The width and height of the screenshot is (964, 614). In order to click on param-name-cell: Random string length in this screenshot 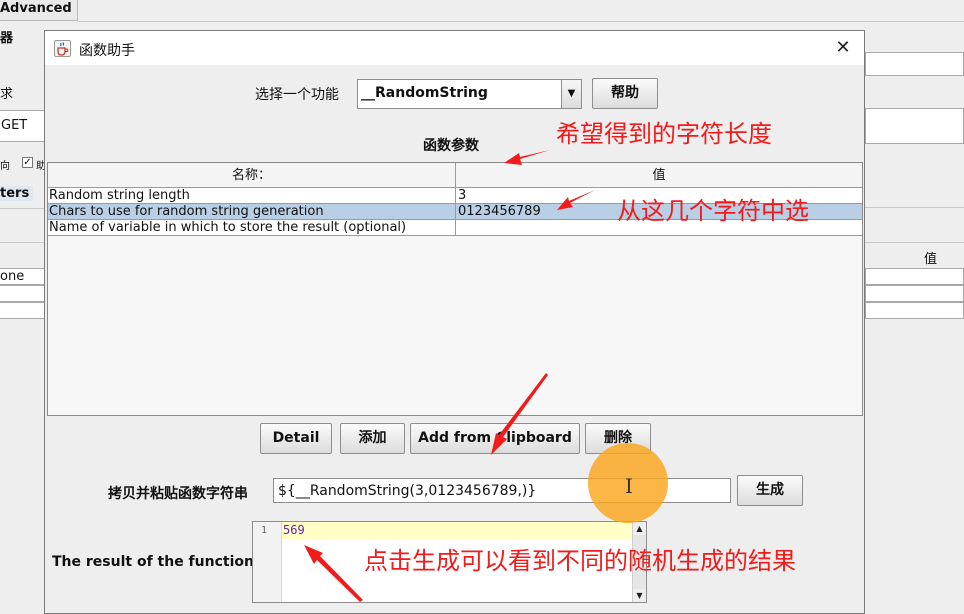, I will do `click(119, 195)`.